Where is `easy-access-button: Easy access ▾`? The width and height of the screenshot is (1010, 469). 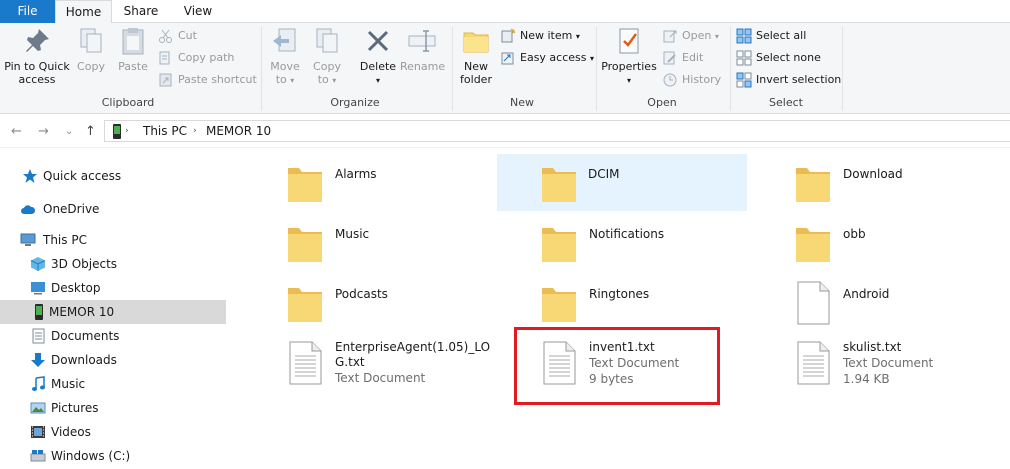 easy-access-button: Easy access ▾ is located at coordinates (547, 58).